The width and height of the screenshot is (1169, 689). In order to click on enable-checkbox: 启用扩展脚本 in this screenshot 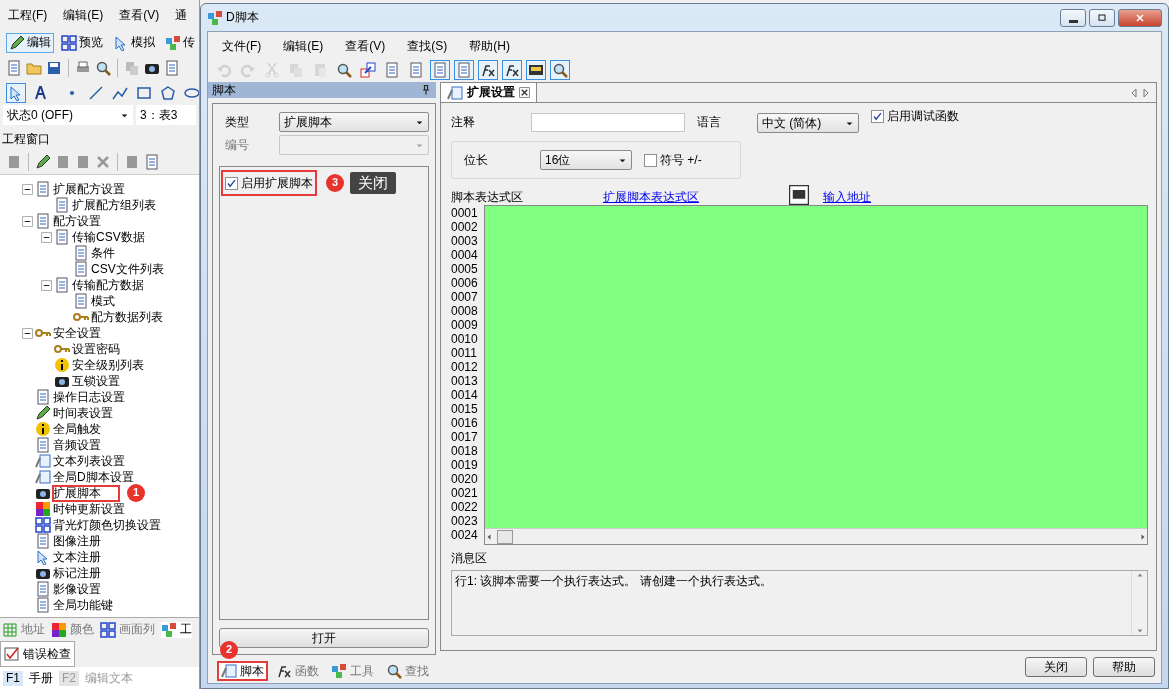, I will do `click(269, 183)`.